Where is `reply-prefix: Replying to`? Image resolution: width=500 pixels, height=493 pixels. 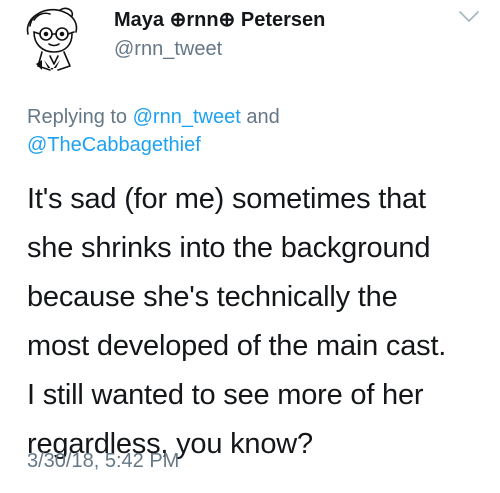 reply-prefix: Replying to is located at coordinates (80, 117).